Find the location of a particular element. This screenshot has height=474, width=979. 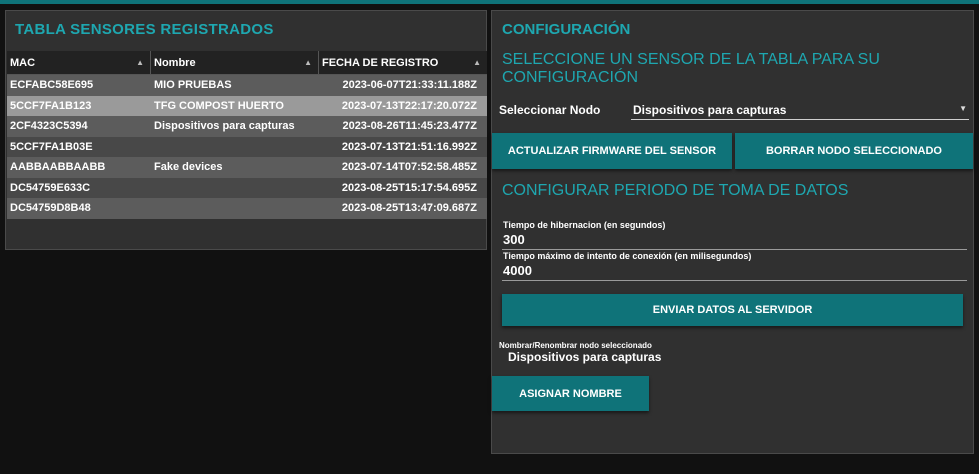

table-row: 5CCF7FA1B03E 2023-07-13T21:51:16.992Z is located at coordinates (247, 147).